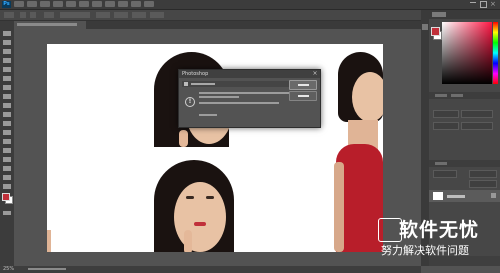  I want to click on menu-type, so click(71, 4).